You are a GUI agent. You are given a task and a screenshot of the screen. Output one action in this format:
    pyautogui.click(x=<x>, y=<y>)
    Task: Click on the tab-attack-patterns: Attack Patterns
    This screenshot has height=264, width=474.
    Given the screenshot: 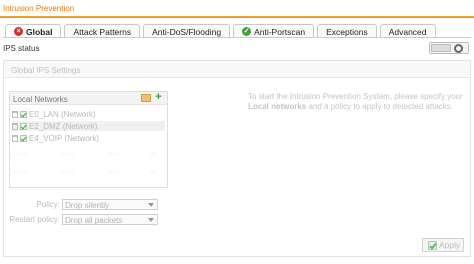 What is the action you would take?
    pyautogui.click(x=102, y=31)
    